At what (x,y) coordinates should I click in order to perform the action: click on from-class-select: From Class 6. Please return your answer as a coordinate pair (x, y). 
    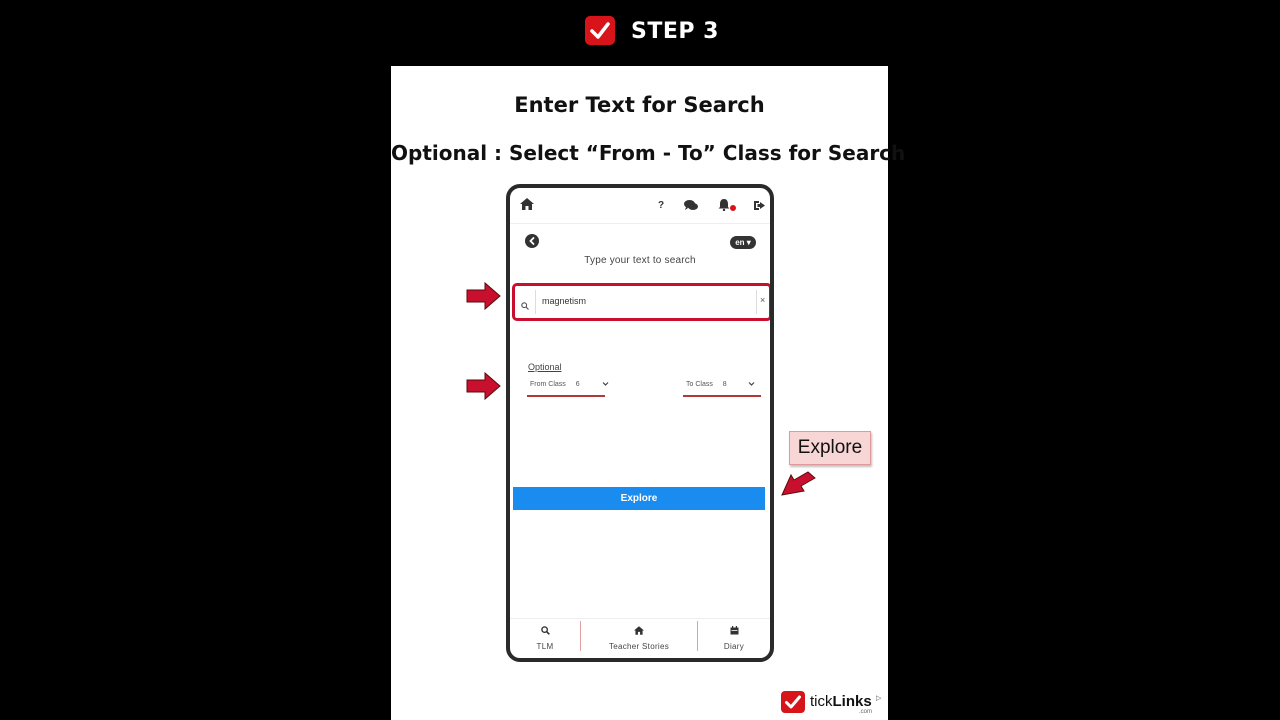
    Looking at the image, I should click on (568, 389).